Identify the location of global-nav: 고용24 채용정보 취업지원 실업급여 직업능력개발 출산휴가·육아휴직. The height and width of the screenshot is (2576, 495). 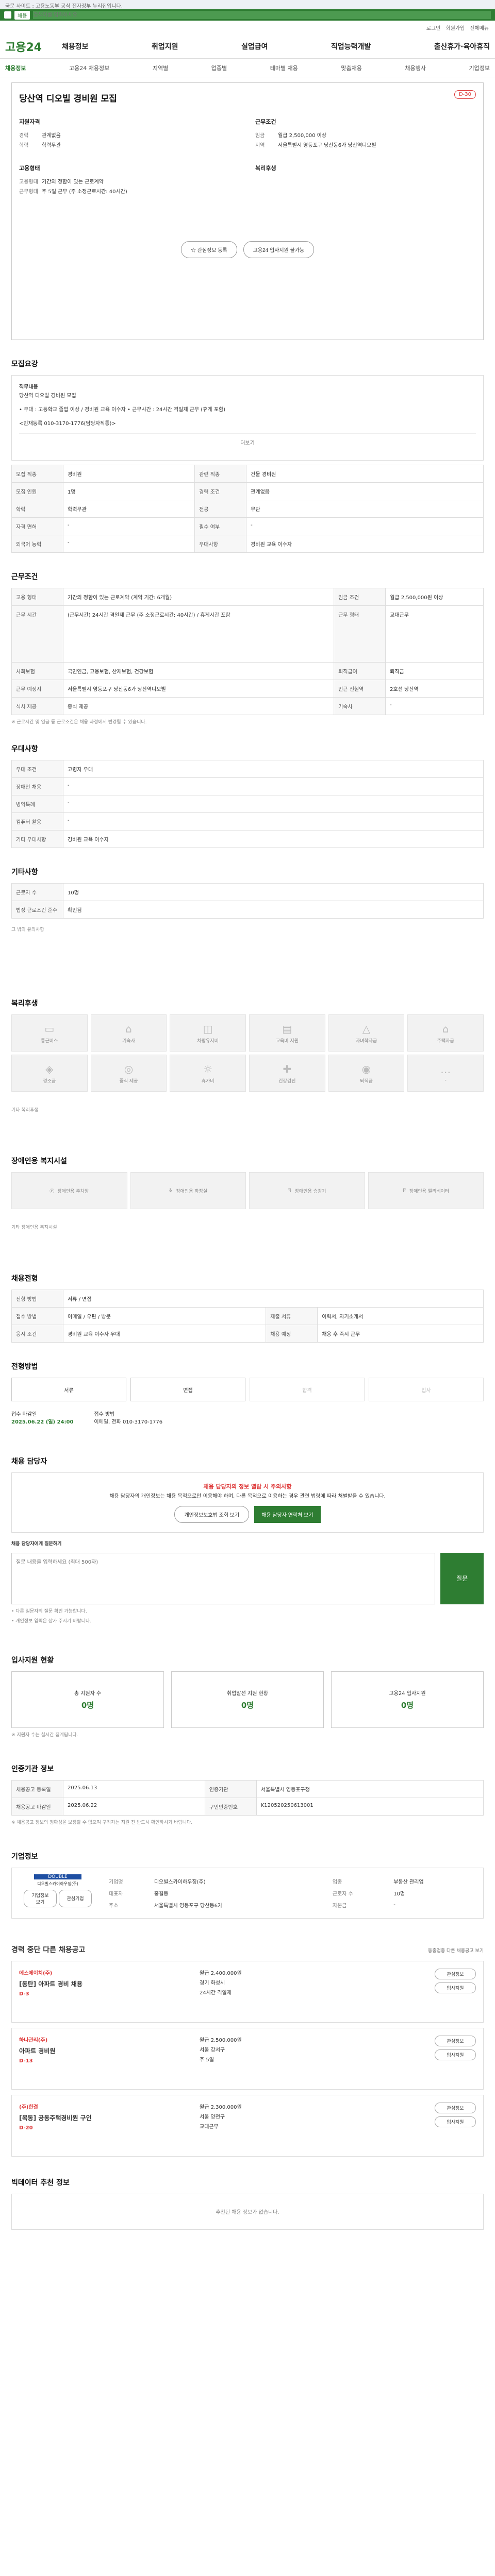
(247, 46).